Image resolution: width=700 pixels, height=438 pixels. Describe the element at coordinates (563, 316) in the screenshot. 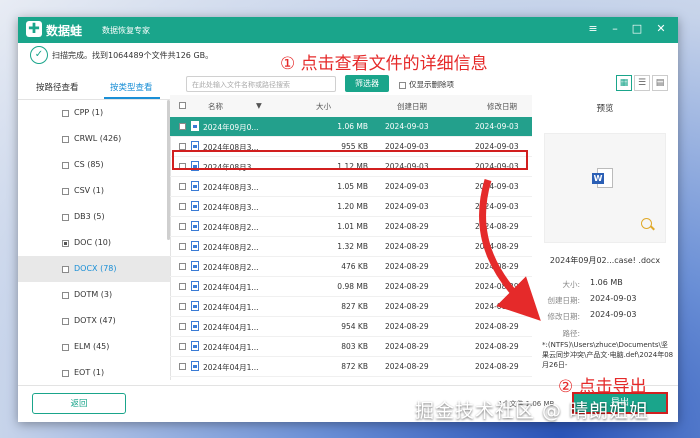

I see `modified-label: 修改日期:` at that location.